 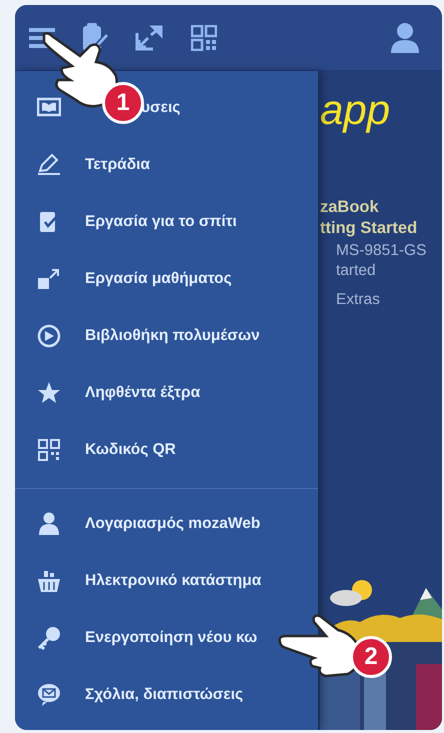 I want to click on menu-item: Λογαριασμός mozaWeb, so click(x=172, y=523).